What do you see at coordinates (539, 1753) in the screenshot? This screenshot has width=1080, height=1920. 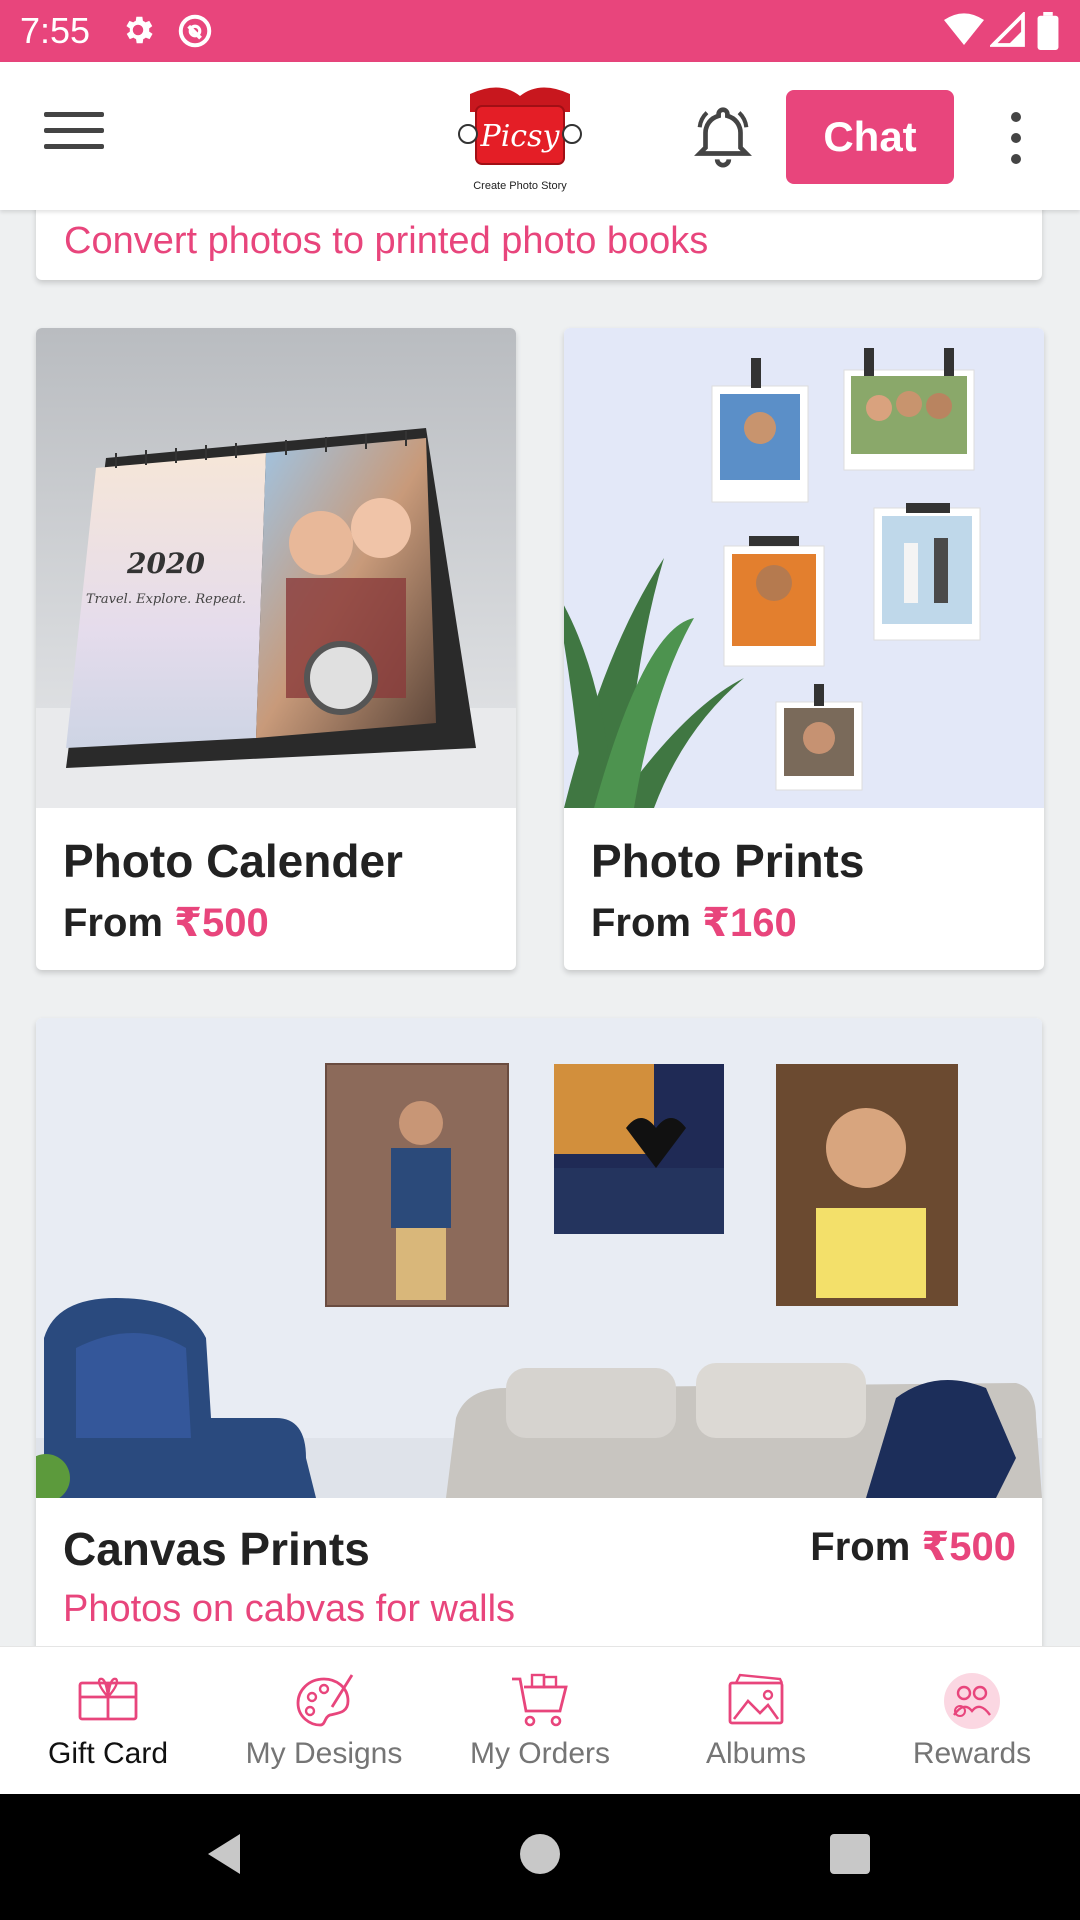 I see `nav-label: My Orders` at bounding box center [539, 1753].